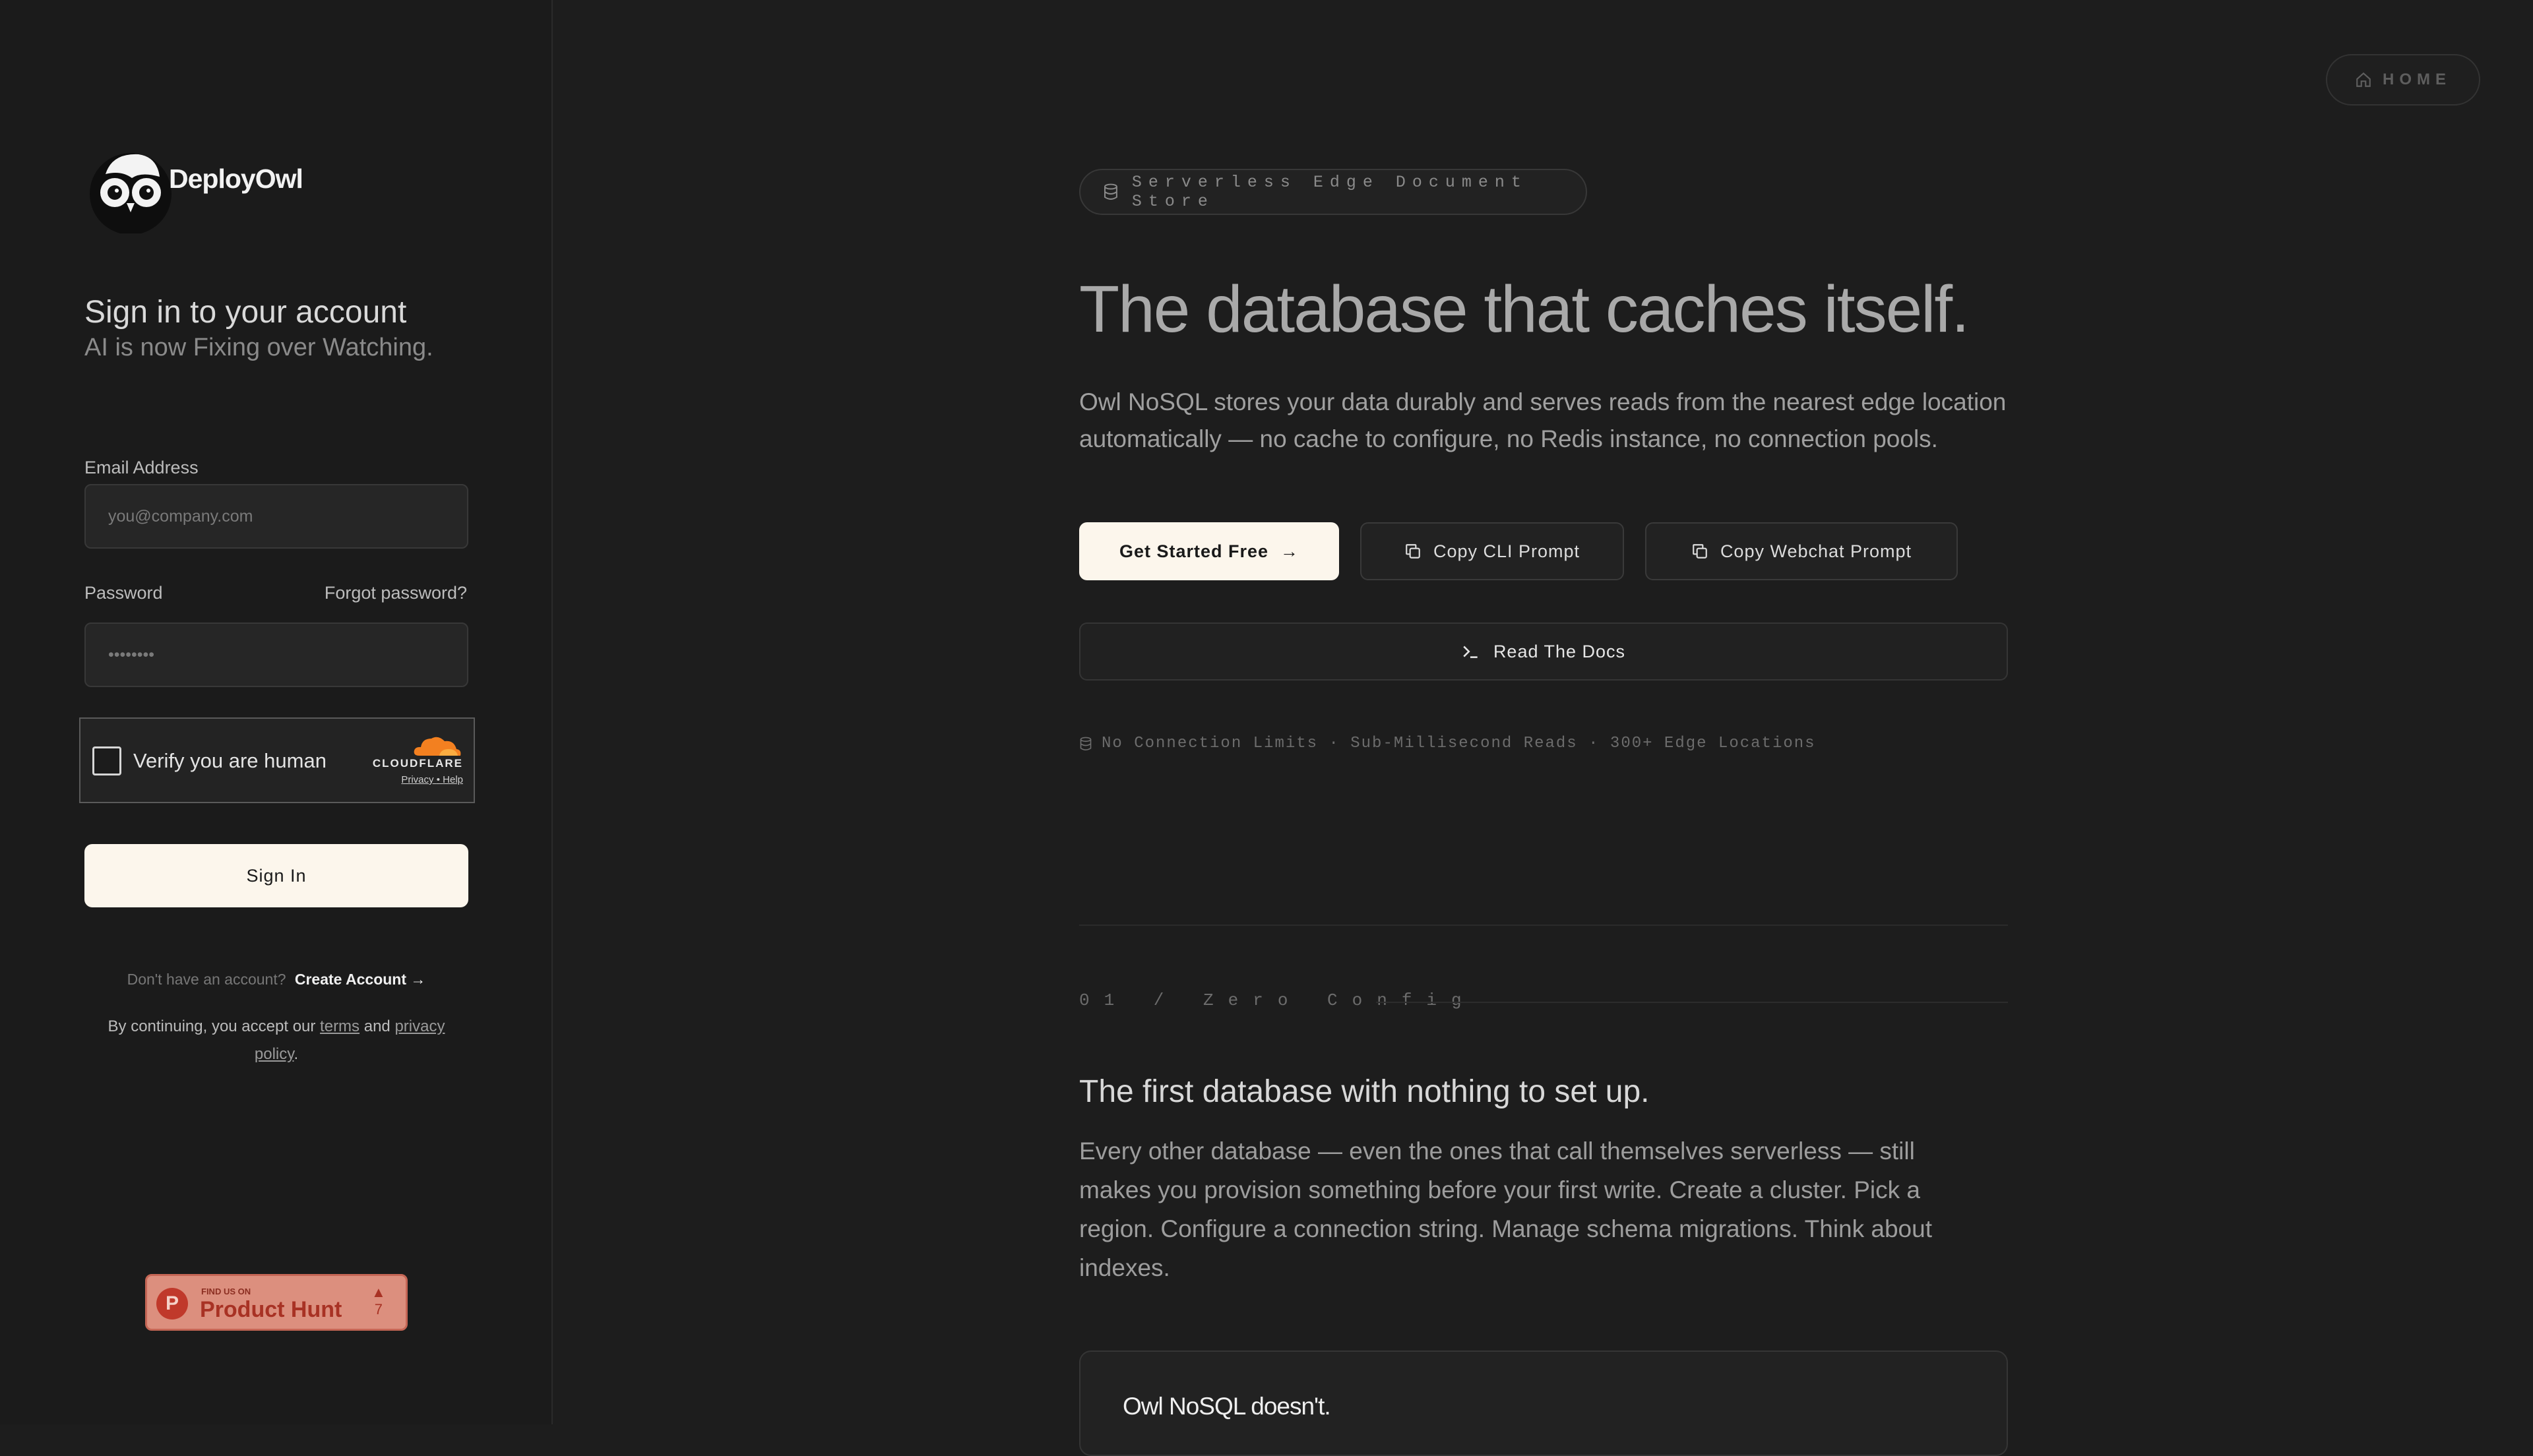 This screenshot has width=2533, height=1456. What do you see at coordinates (106, 760) in the screenshot?
I see `captcha-checkbox` at bounding box center [106, 760].